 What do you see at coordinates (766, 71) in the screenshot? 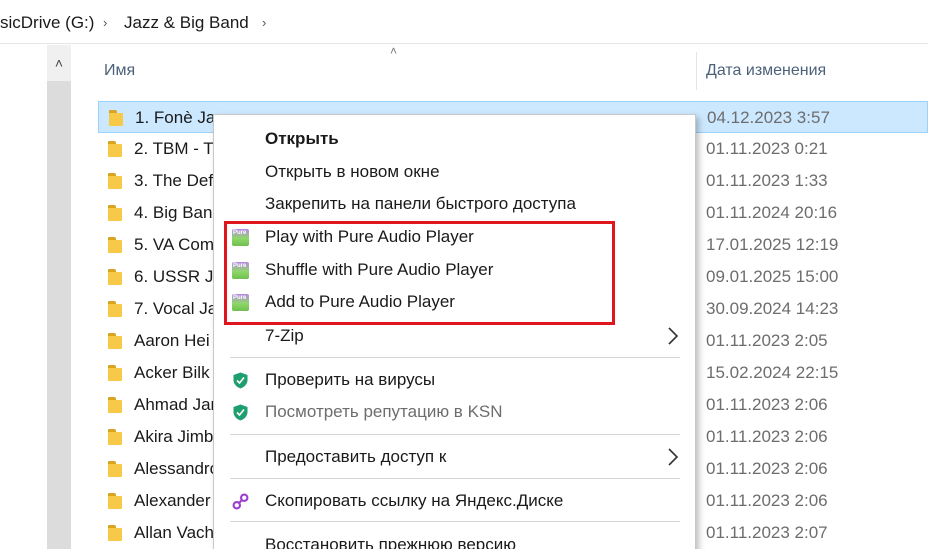
I see `column-header-date: Дата изменения` at bounding box center [766, 71].